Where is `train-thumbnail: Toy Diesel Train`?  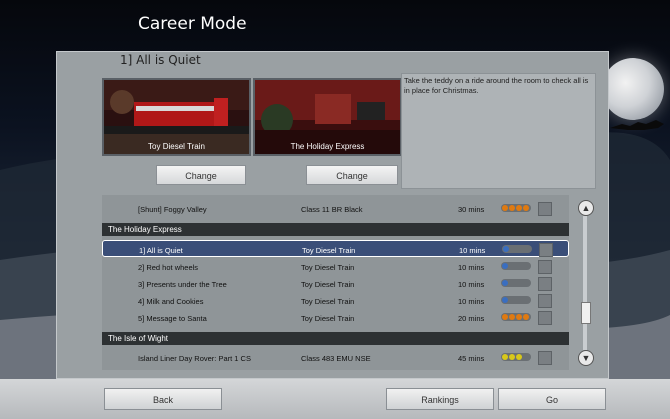 train-thumbnail: Toy Diesel Train is located at coordinates (176, 117).